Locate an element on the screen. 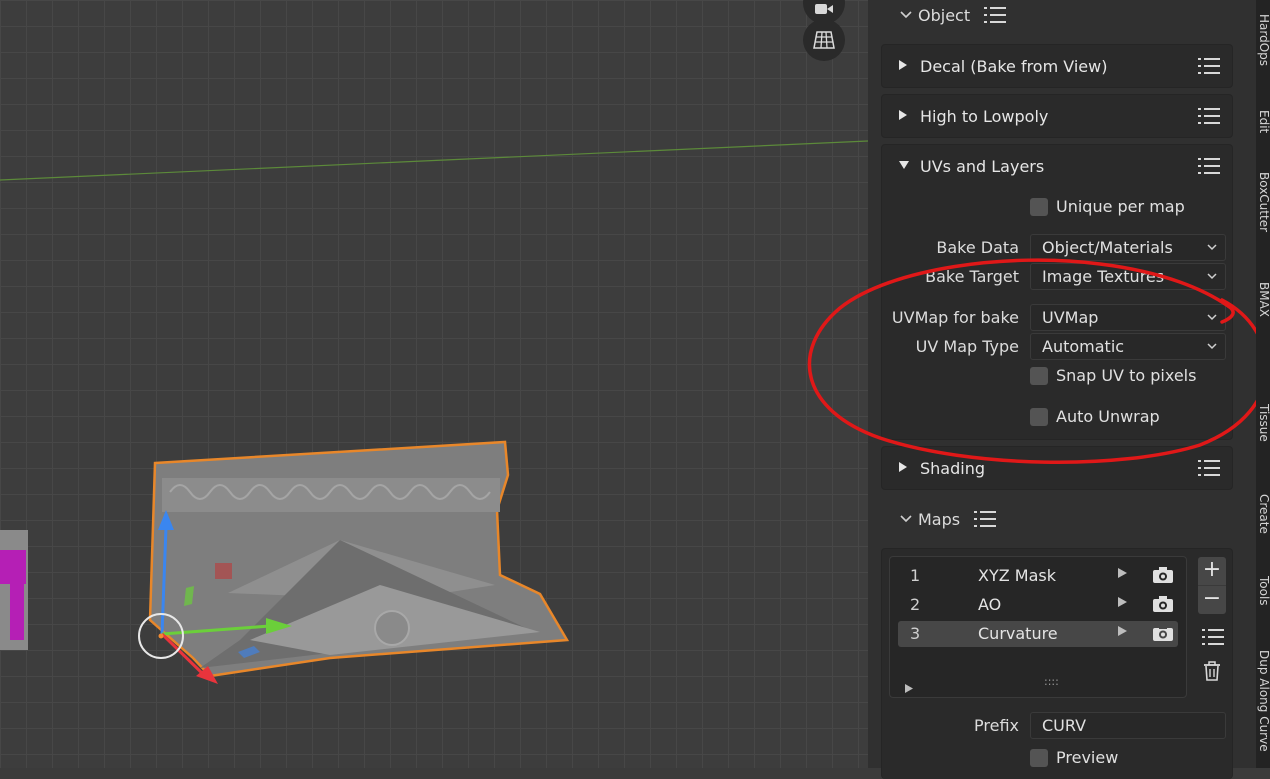  tab-hardops: HardOps is located at coordinates (1263, 40).